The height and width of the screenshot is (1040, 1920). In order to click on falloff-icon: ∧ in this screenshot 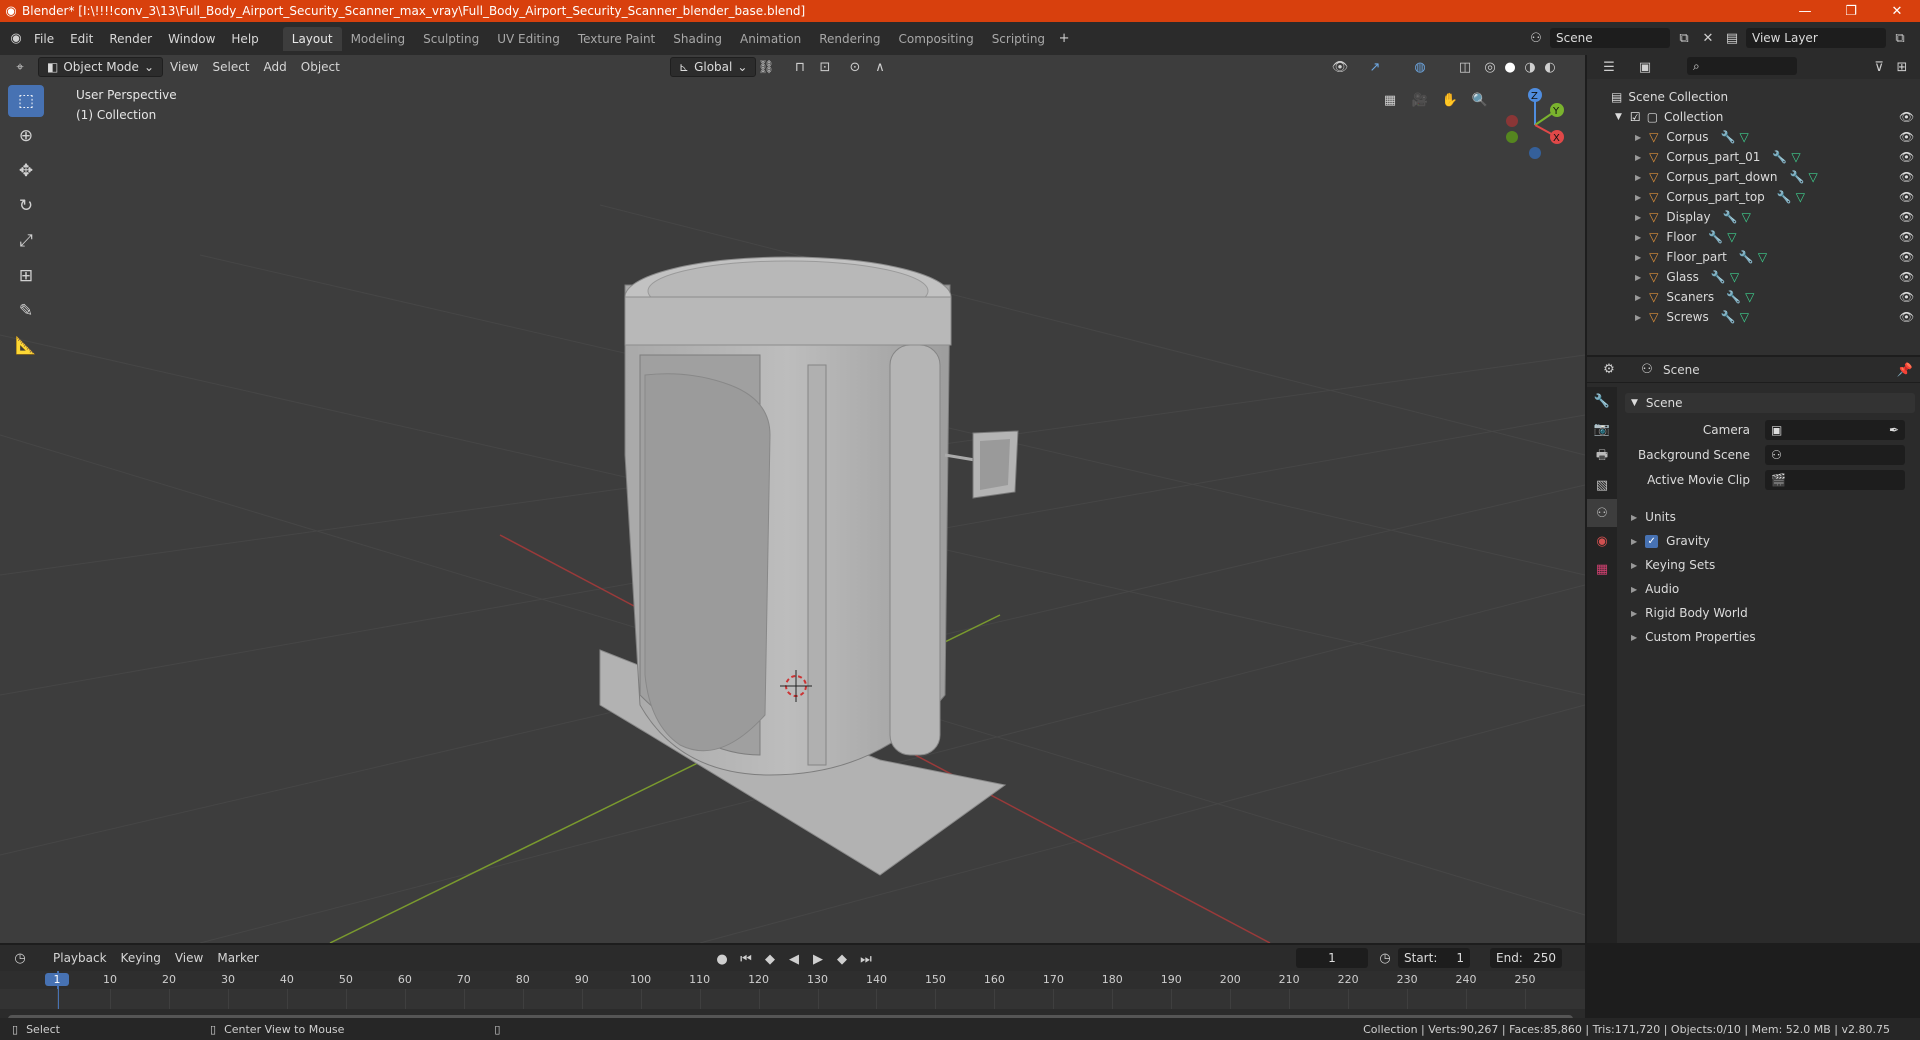, I will do `click(880, 67)`.